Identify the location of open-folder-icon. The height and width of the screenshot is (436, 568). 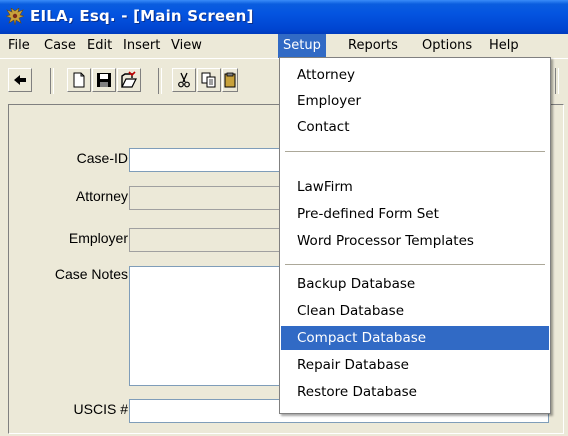
(129, 79).